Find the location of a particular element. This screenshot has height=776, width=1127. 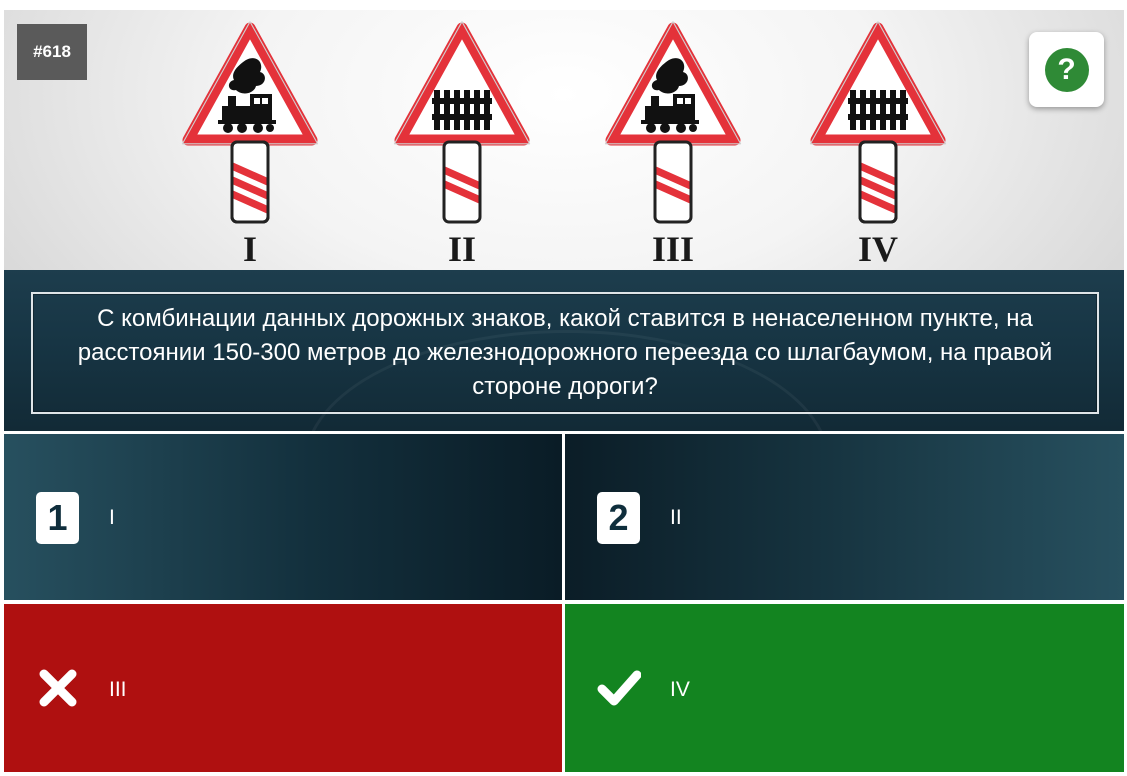

help-button: ? is located at coordinates (1066, 69).